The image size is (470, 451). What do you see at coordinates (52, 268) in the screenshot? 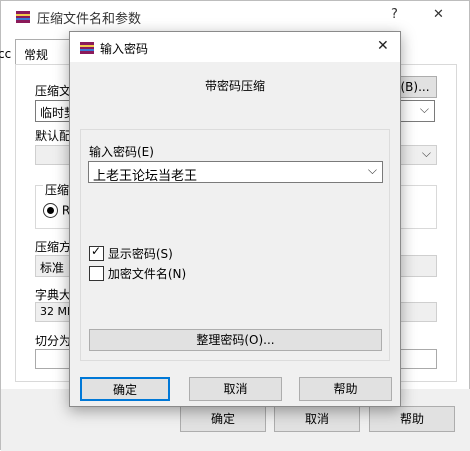
I see `method-value: 标准` at bounding box center [52, 268].